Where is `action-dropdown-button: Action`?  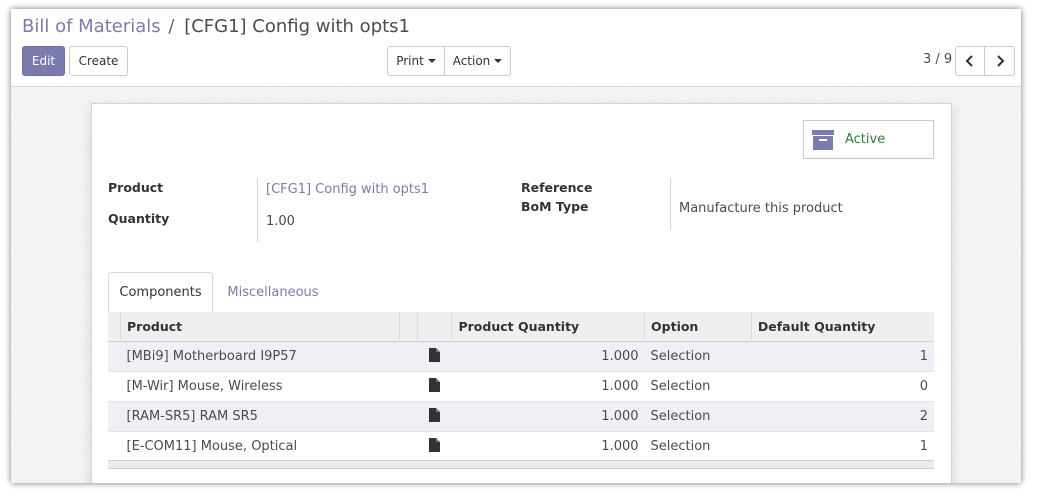
action-dropdown-button: Action is located at coordinates (477, 61).